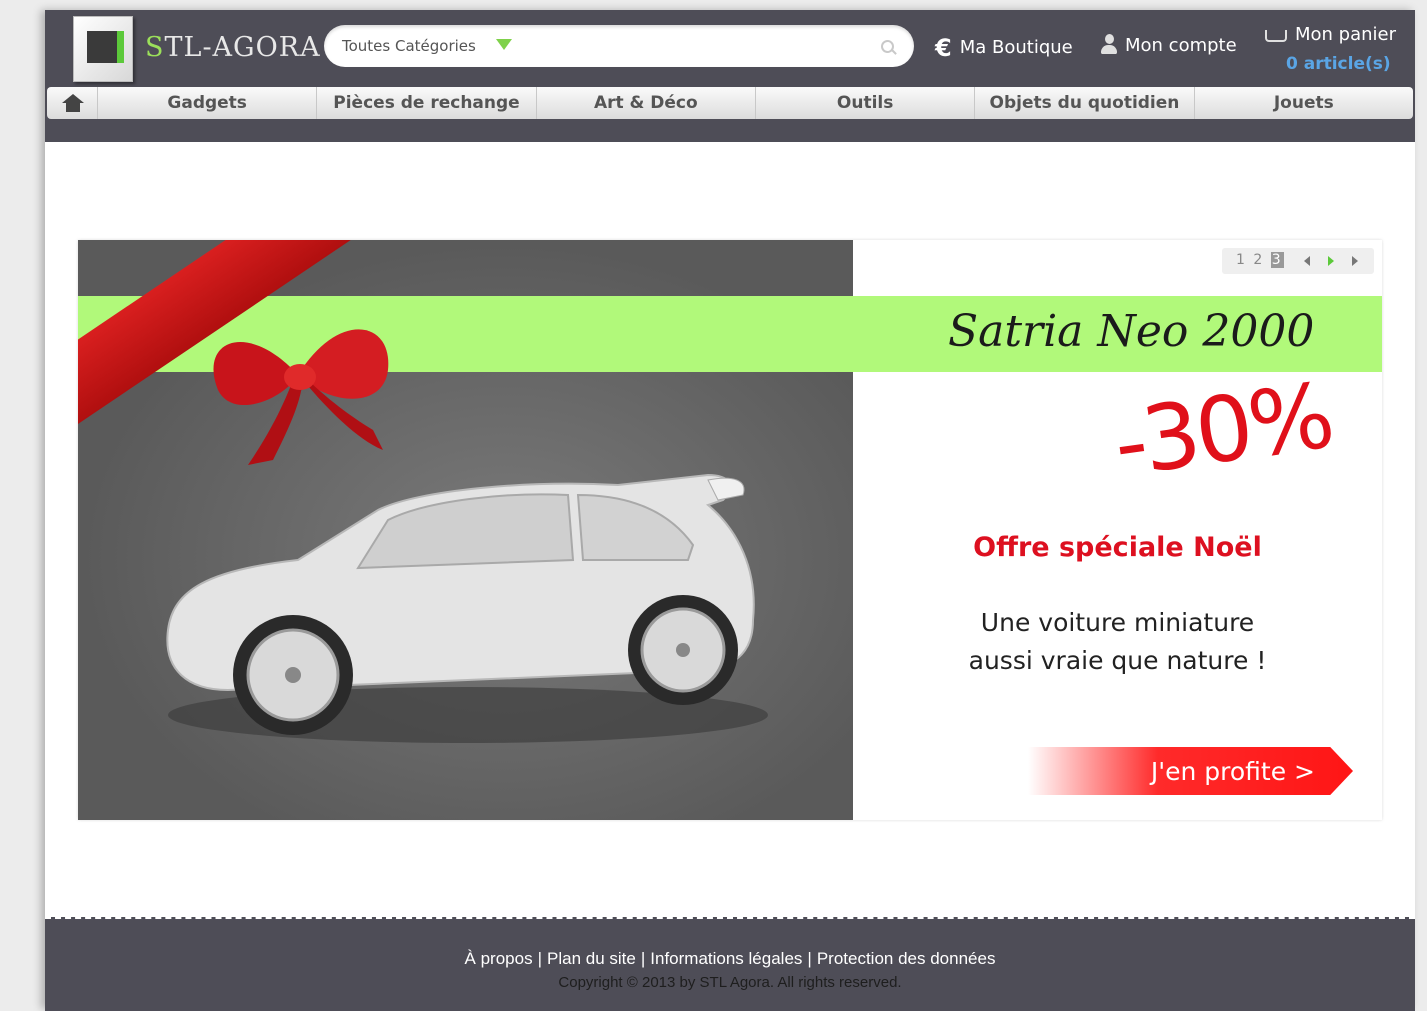 This screenshot has height=1011, width=1427. Describe the element at coordinates (467, 608) in the screenshot. I see `car-image` at that location.